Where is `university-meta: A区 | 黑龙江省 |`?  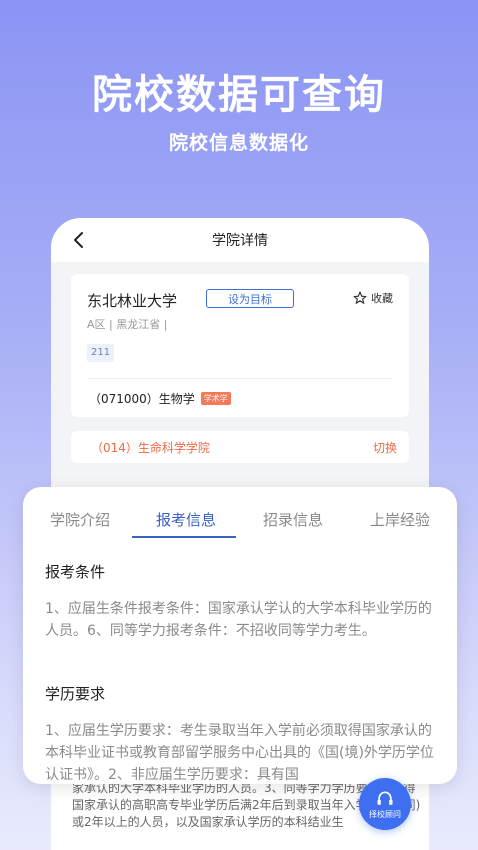
university-meta: A区 | 黑龙江省 | is located at coordinates (127, 324).